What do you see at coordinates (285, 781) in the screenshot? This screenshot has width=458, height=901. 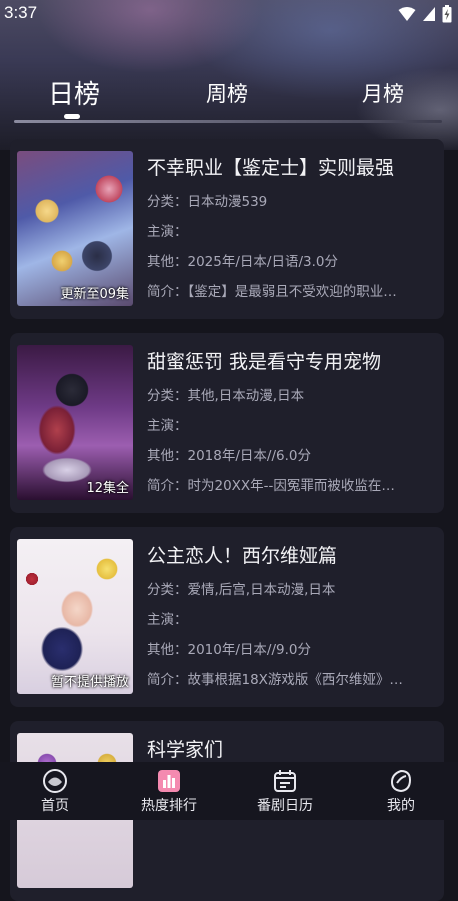 I see `calendar-icon` at bounding box center [285, 781].